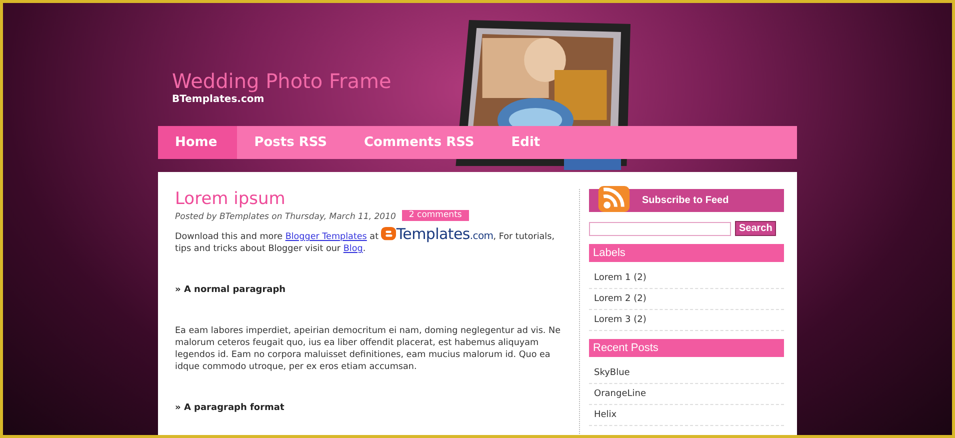  What do you see at coordinates (660, 229) in the screenshot?
I see `search-field` at bounding box center [660, 229].